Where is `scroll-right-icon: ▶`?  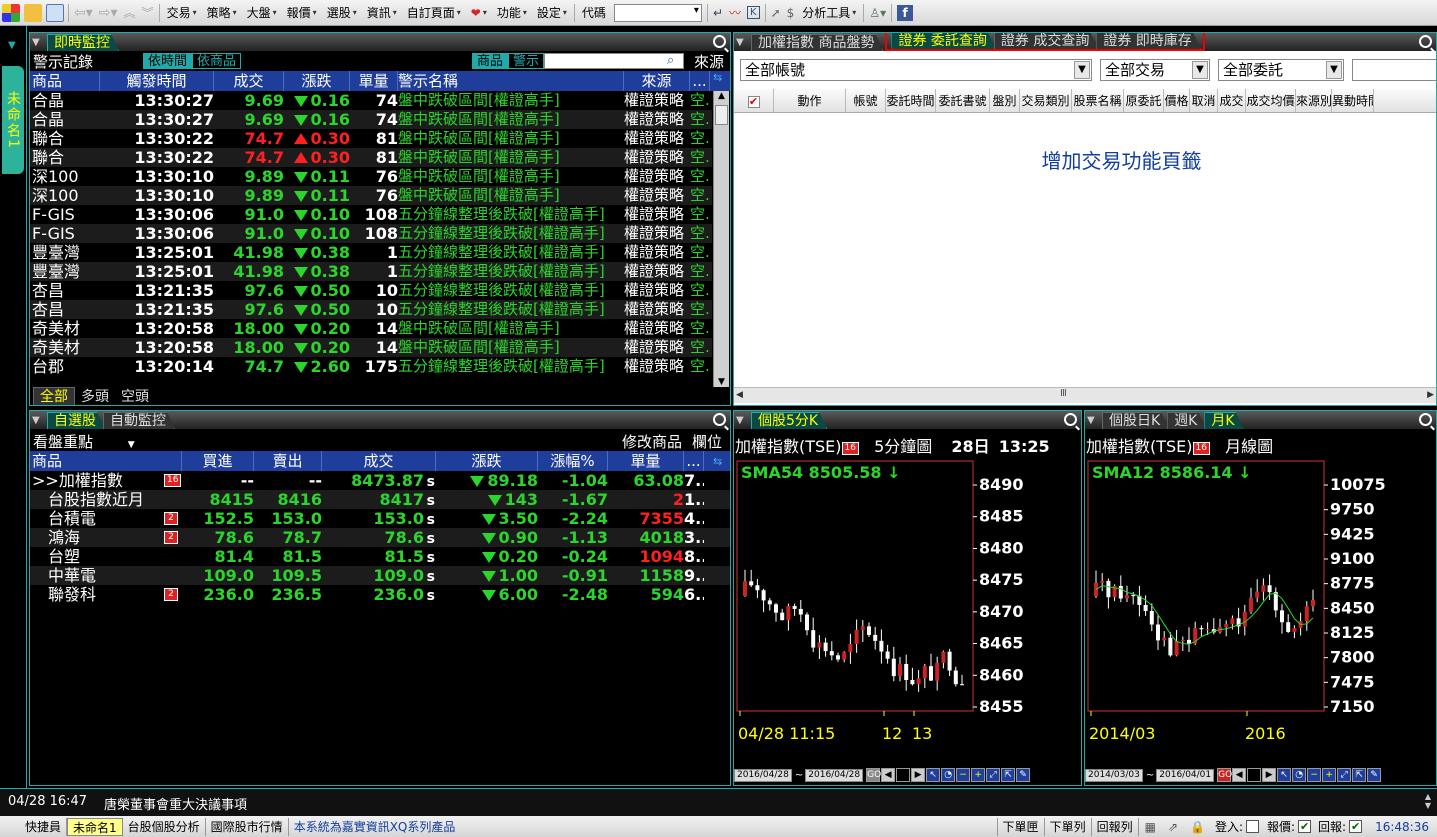
scroll-right-icon: ▶ is located at coordinates (1430, 395).